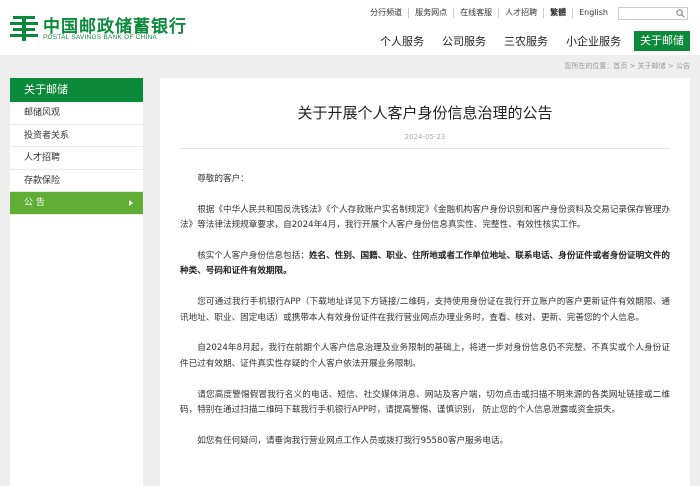  Describe the element at coordinates (522, 13) in the screenshot. I see `toplink-careers: 人才招聘` at that location.